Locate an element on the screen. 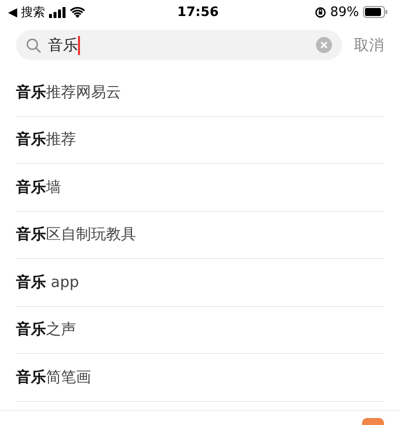 The height and width of the screenshot is (425, 400). suggestion-item: 音乐推荐 is located at coordinates (46, 140).